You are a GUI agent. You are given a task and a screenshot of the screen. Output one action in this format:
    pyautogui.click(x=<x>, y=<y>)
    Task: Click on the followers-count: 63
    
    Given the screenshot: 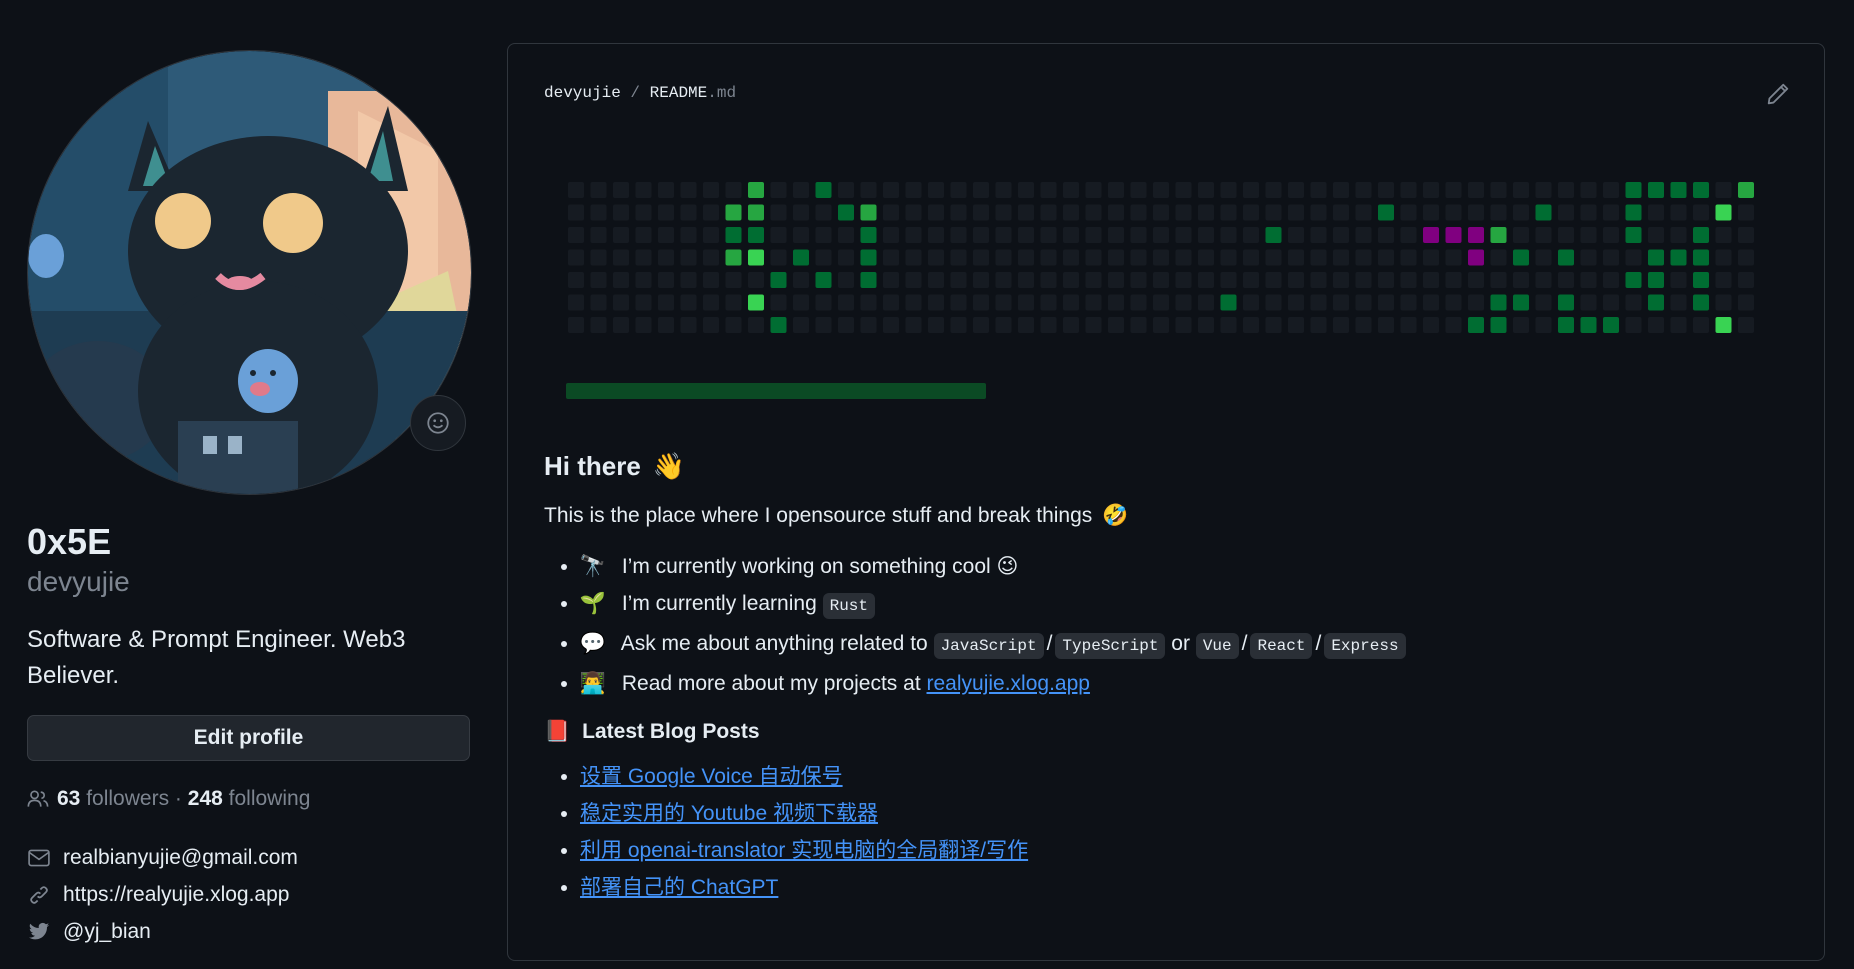 What is the action you would take?
    pyautogui.click(x=68, y=799)
    